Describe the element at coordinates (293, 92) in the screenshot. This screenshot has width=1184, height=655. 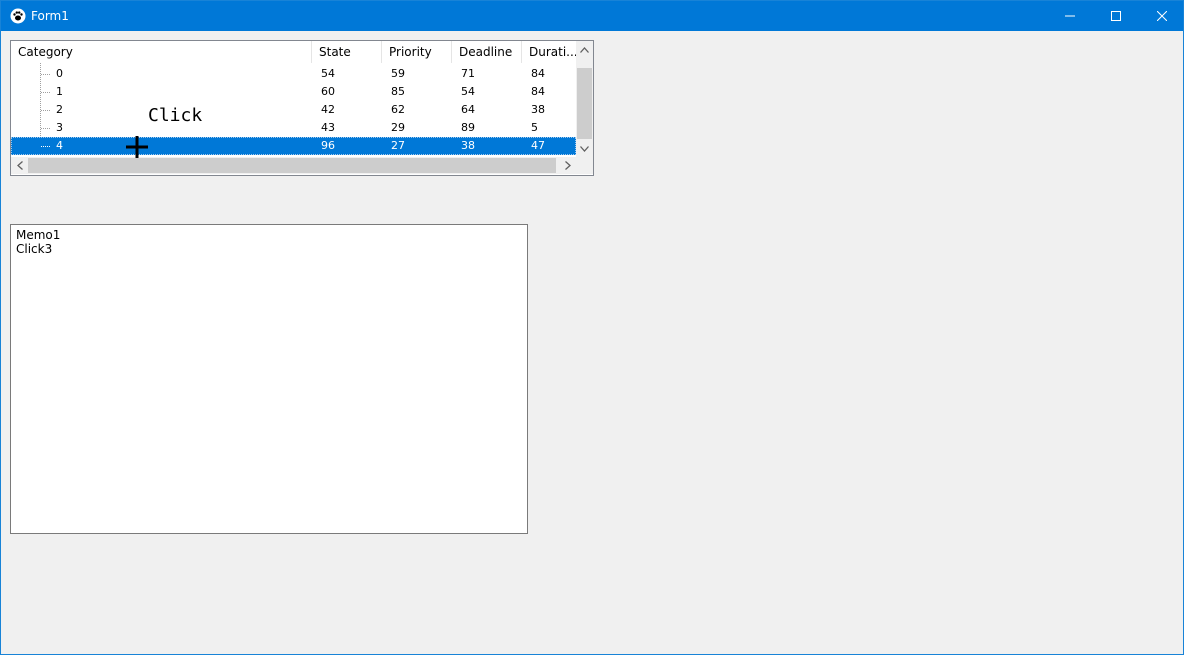
I see `tree-row: 1 60 85 54 84` at that location.